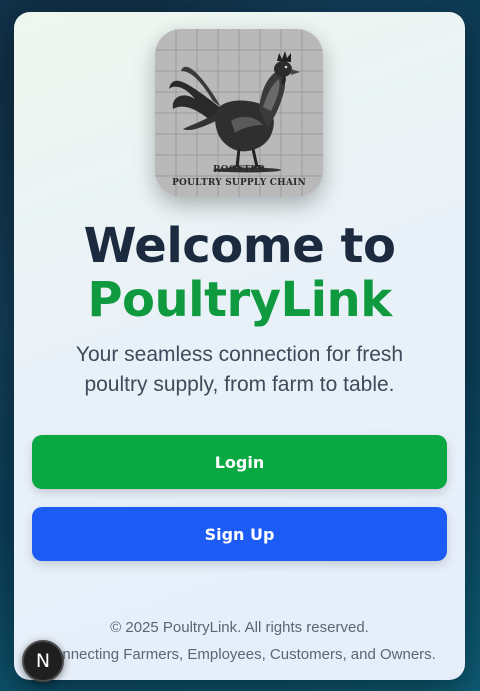  I want to click on nextjs-dev-indicator-button: N, so click(43, 661).